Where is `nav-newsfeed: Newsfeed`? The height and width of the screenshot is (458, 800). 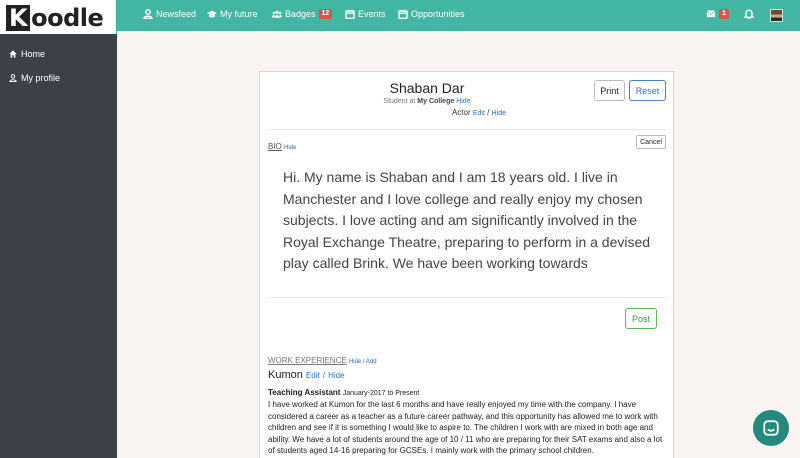 nav-newsfeed: Newsfeed is located at coordinates (169, 14).